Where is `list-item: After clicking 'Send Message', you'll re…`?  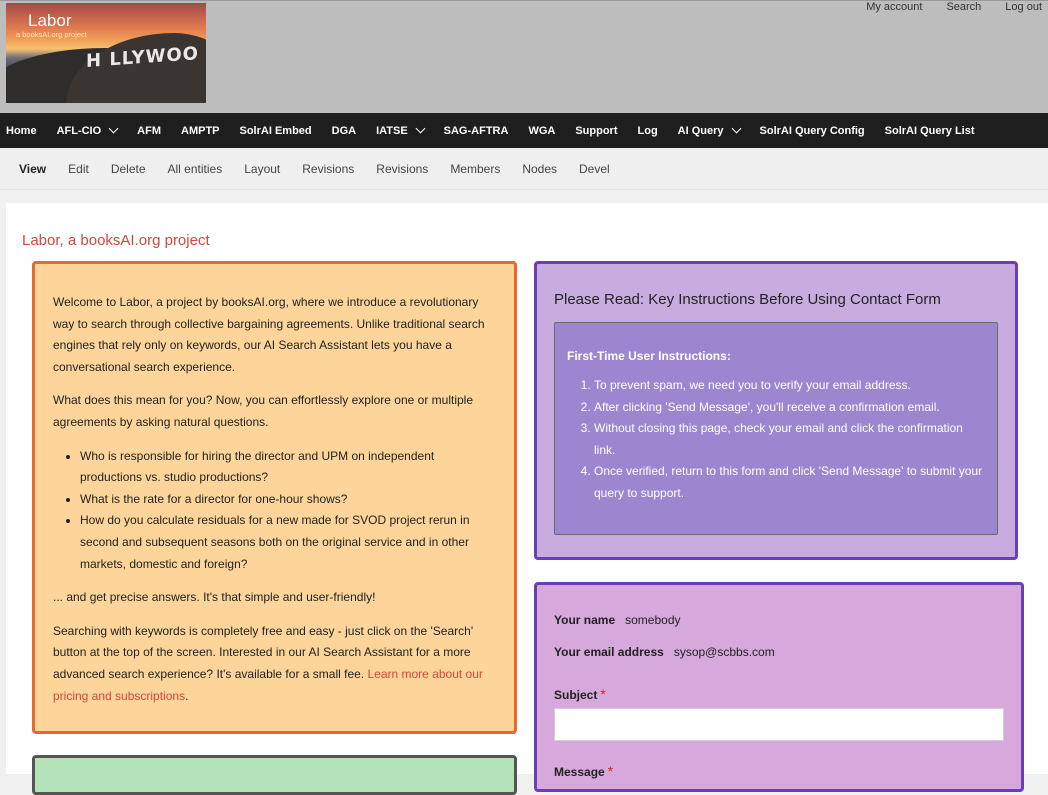 list-item: After clicking 'Send Message', you'll re… is located at coordinates (789, 408).